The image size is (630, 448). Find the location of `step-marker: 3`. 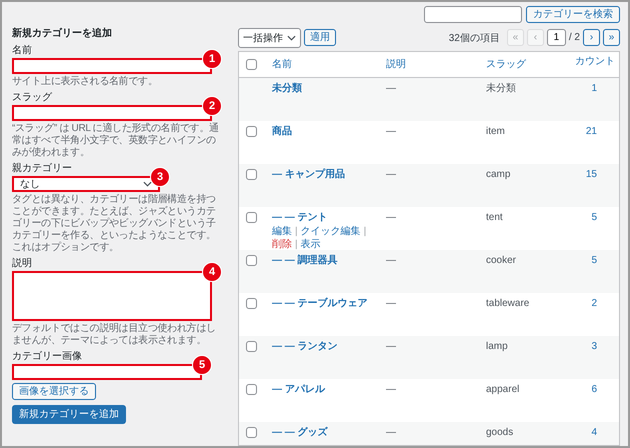

step-marker: 3 is located at coordinates (160, 177).